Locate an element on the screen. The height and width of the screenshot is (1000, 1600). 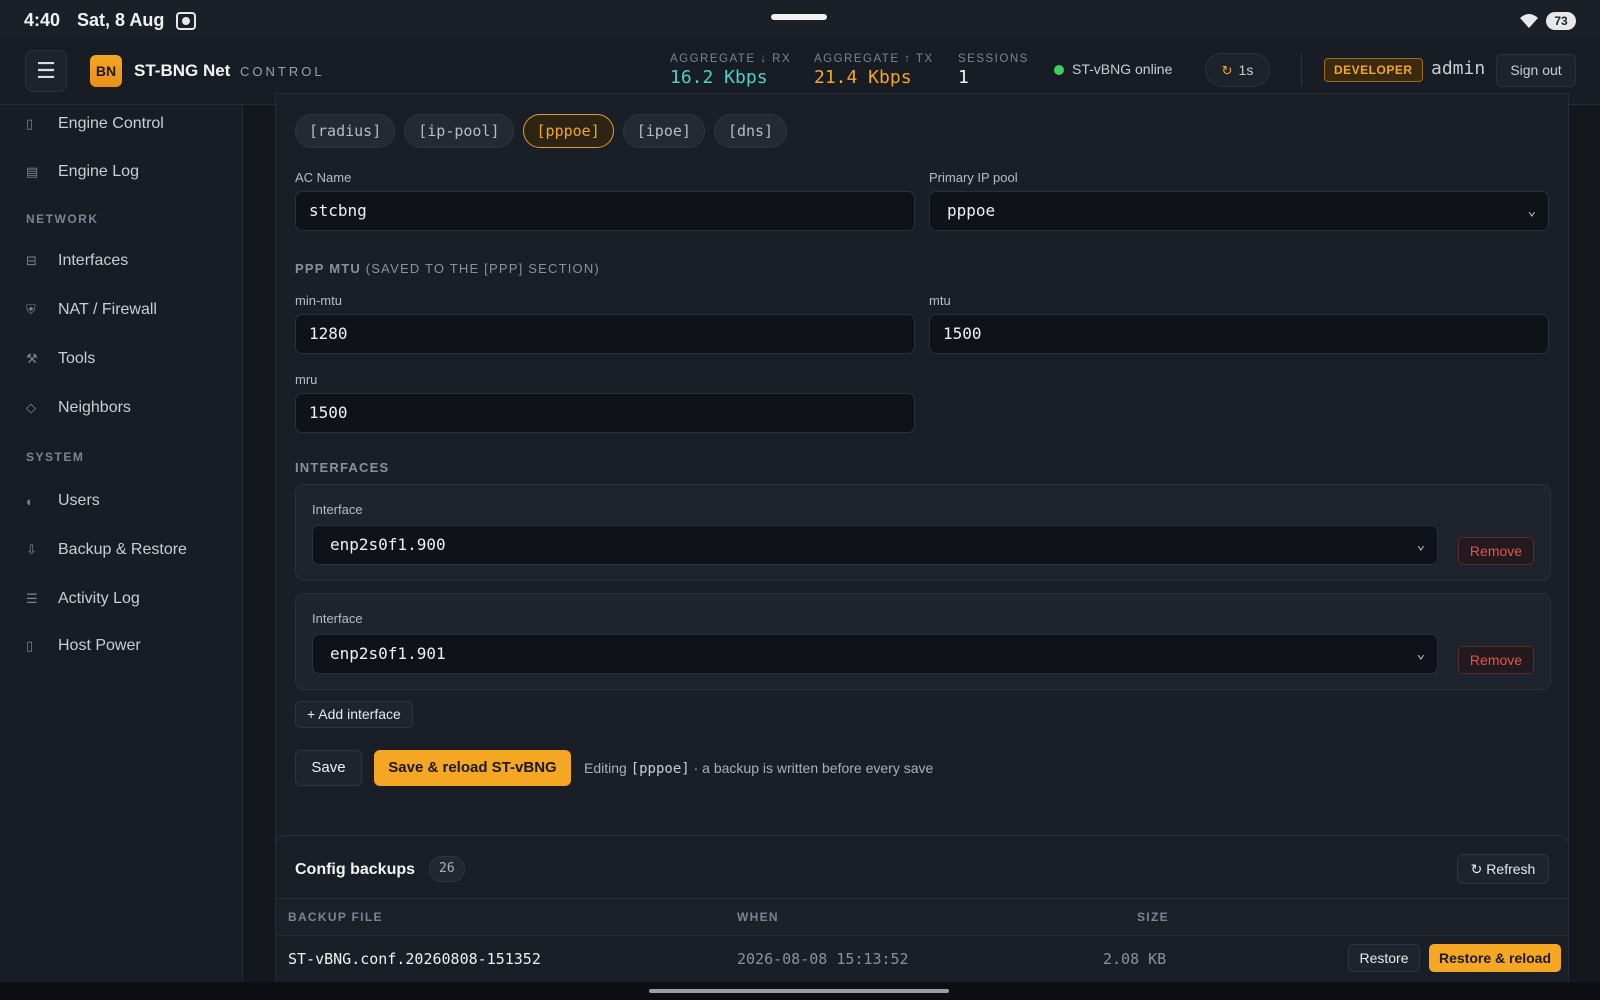
log-icon: ▤ is located at coordinates (32, 171).